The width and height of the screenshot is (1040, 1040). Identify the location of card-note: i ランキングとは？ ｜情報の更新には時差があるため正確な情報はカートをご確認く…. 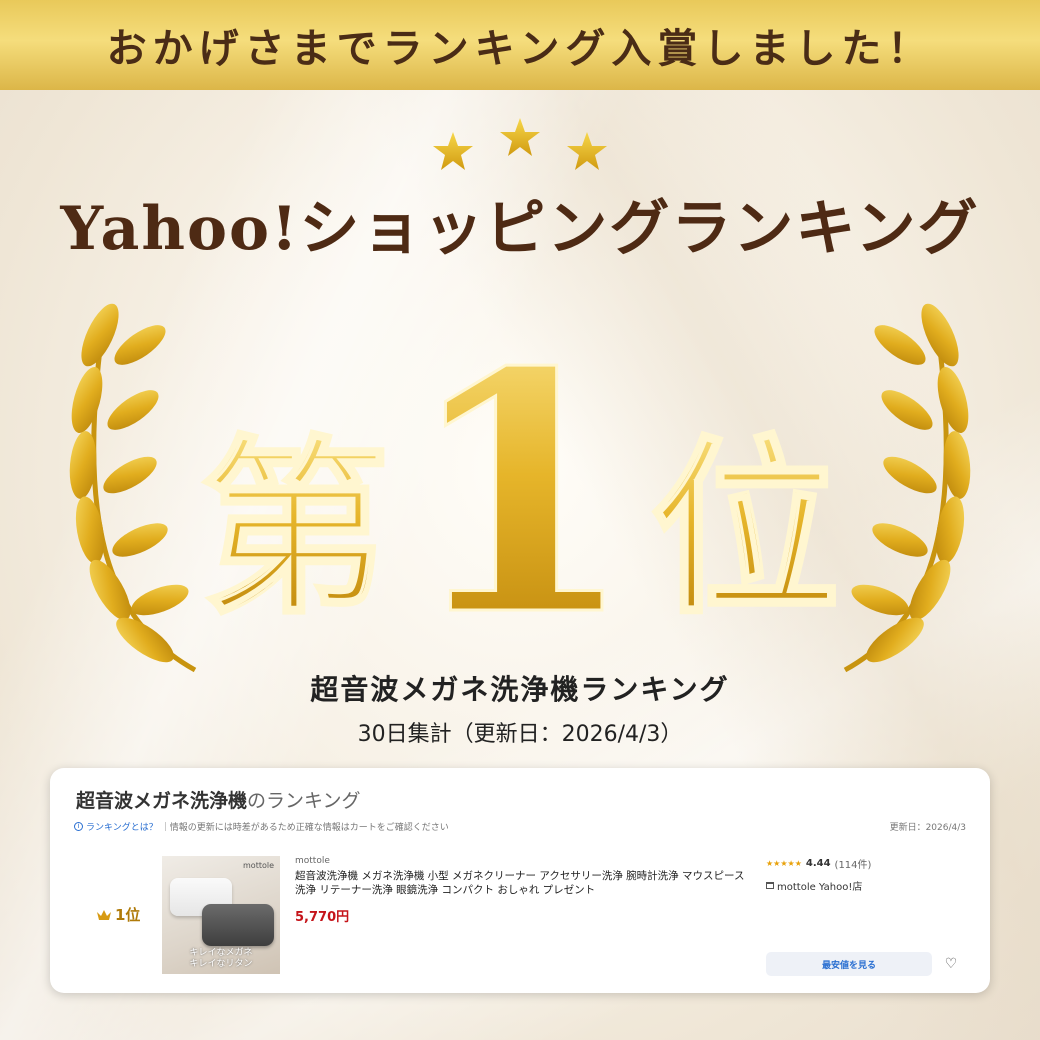
(261, 826).